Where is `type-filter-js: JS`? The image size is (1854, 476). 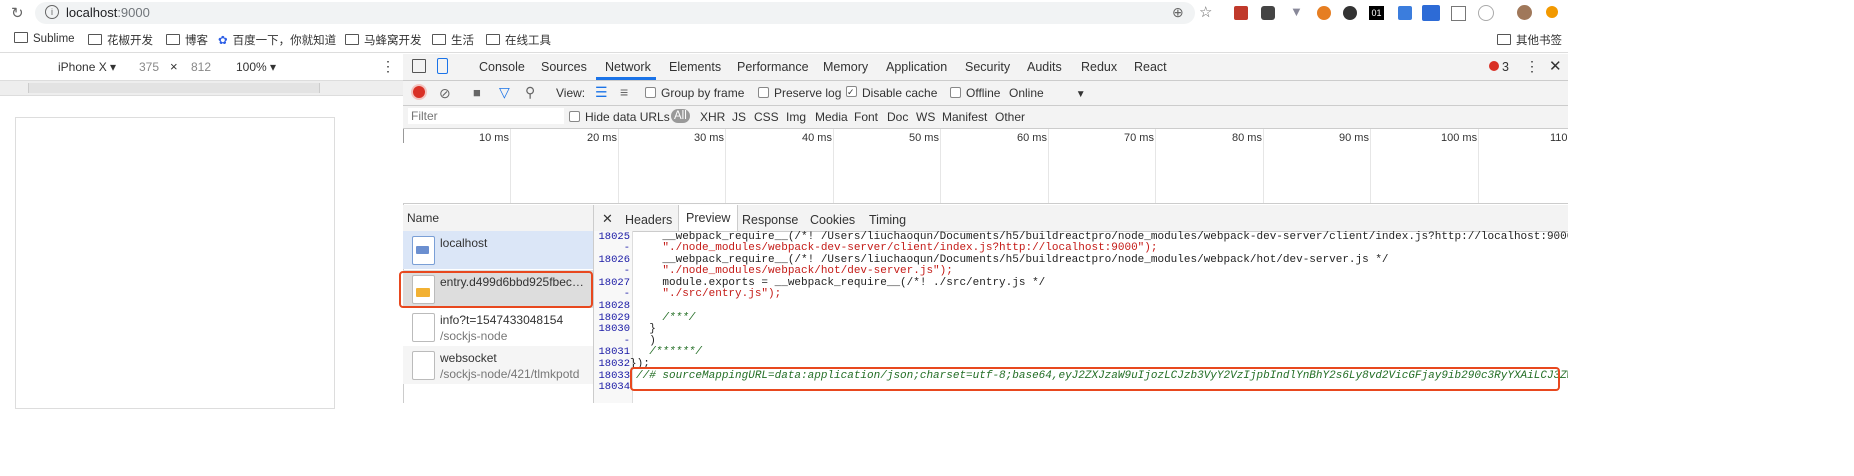
type-filter-js: JS is located at coordinates (739, 117).